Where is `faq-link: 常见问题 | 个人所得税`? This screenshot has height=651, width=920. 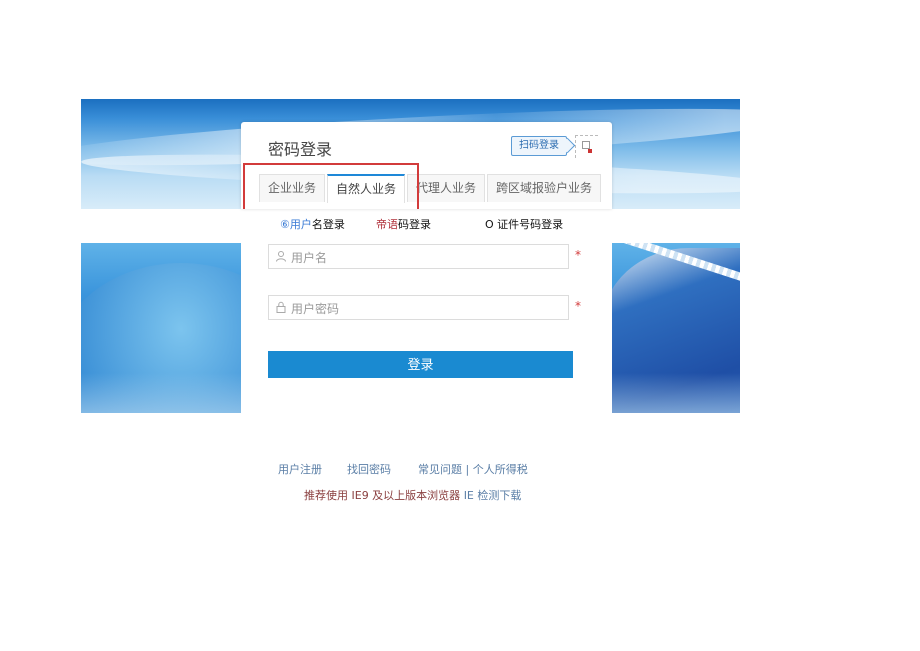
faq-link: 常见问题 | 个人所得税 is located at coordinates (473, 469).